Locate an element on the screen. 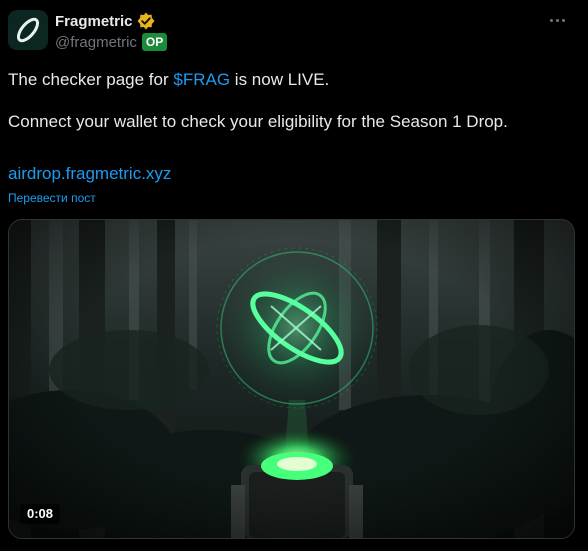 The image size is (588, 551). more-options-icon is located at coordinates (557, 20).